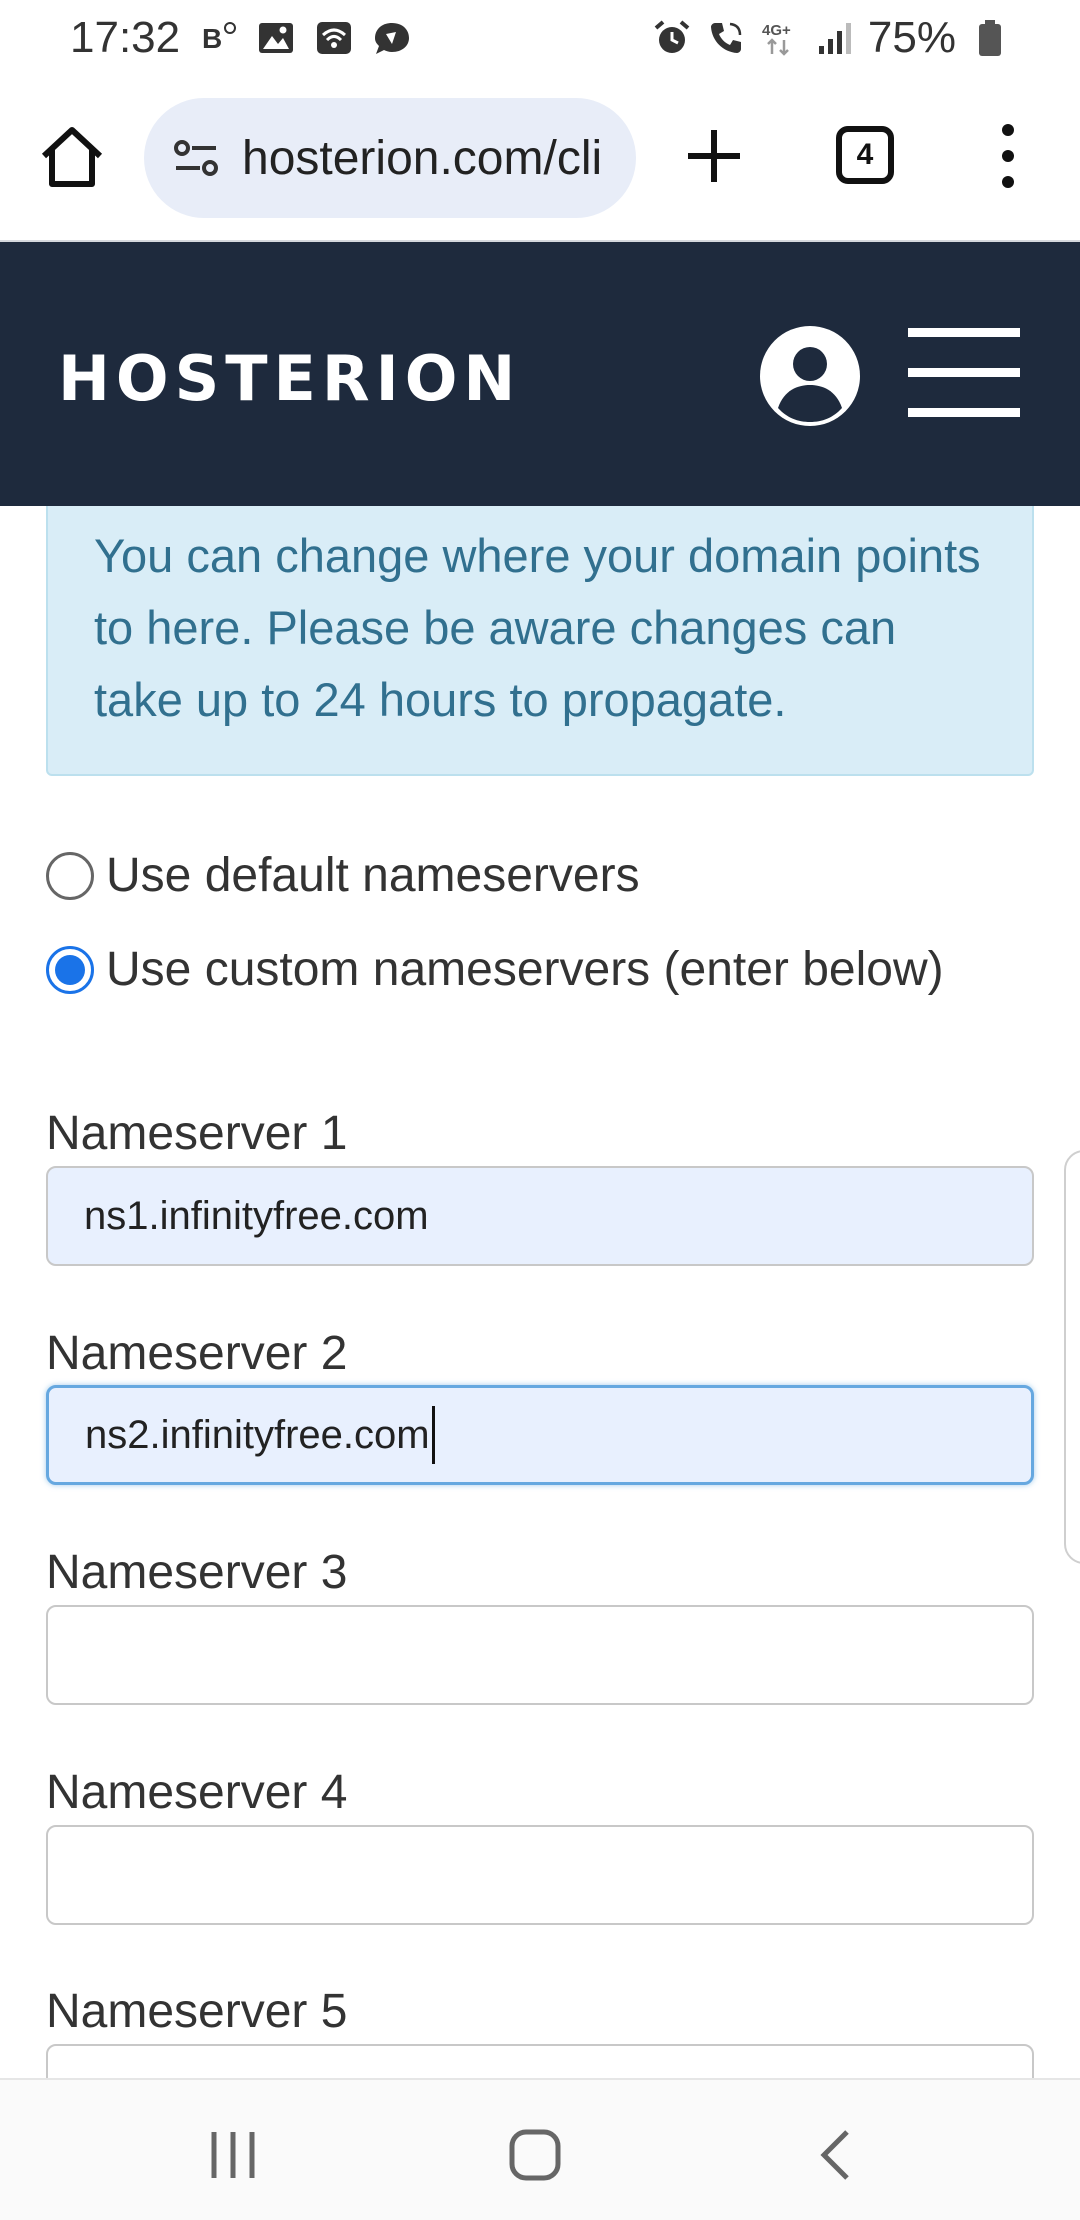 The height and width of the screenshot is (2220, 1080). I want to click on more-vert-icon, so click(1008, 156).